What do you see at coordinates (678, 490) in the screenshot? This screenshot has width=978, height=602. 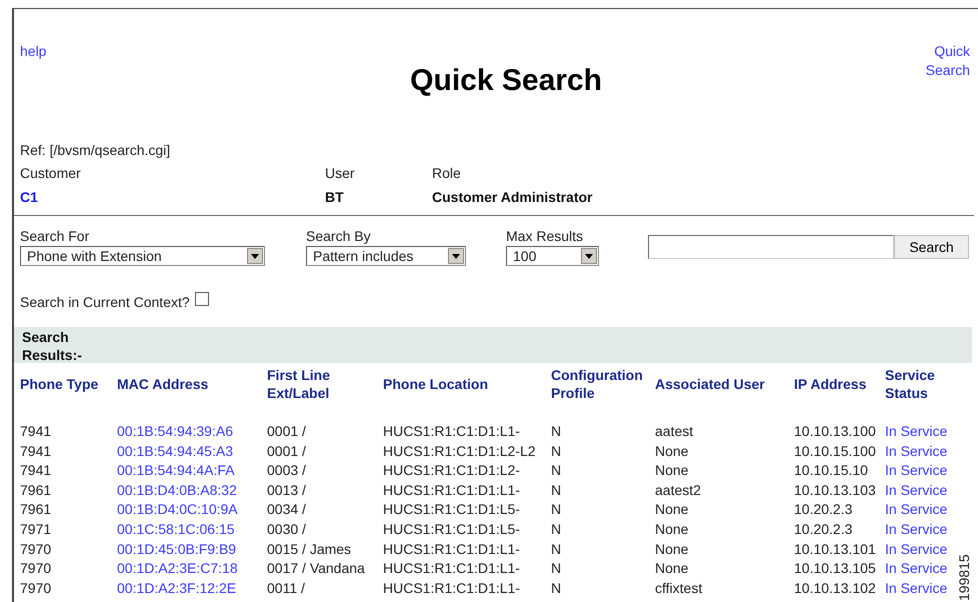 I see `table-cell: aatest2` at bounding box center [678, 490].